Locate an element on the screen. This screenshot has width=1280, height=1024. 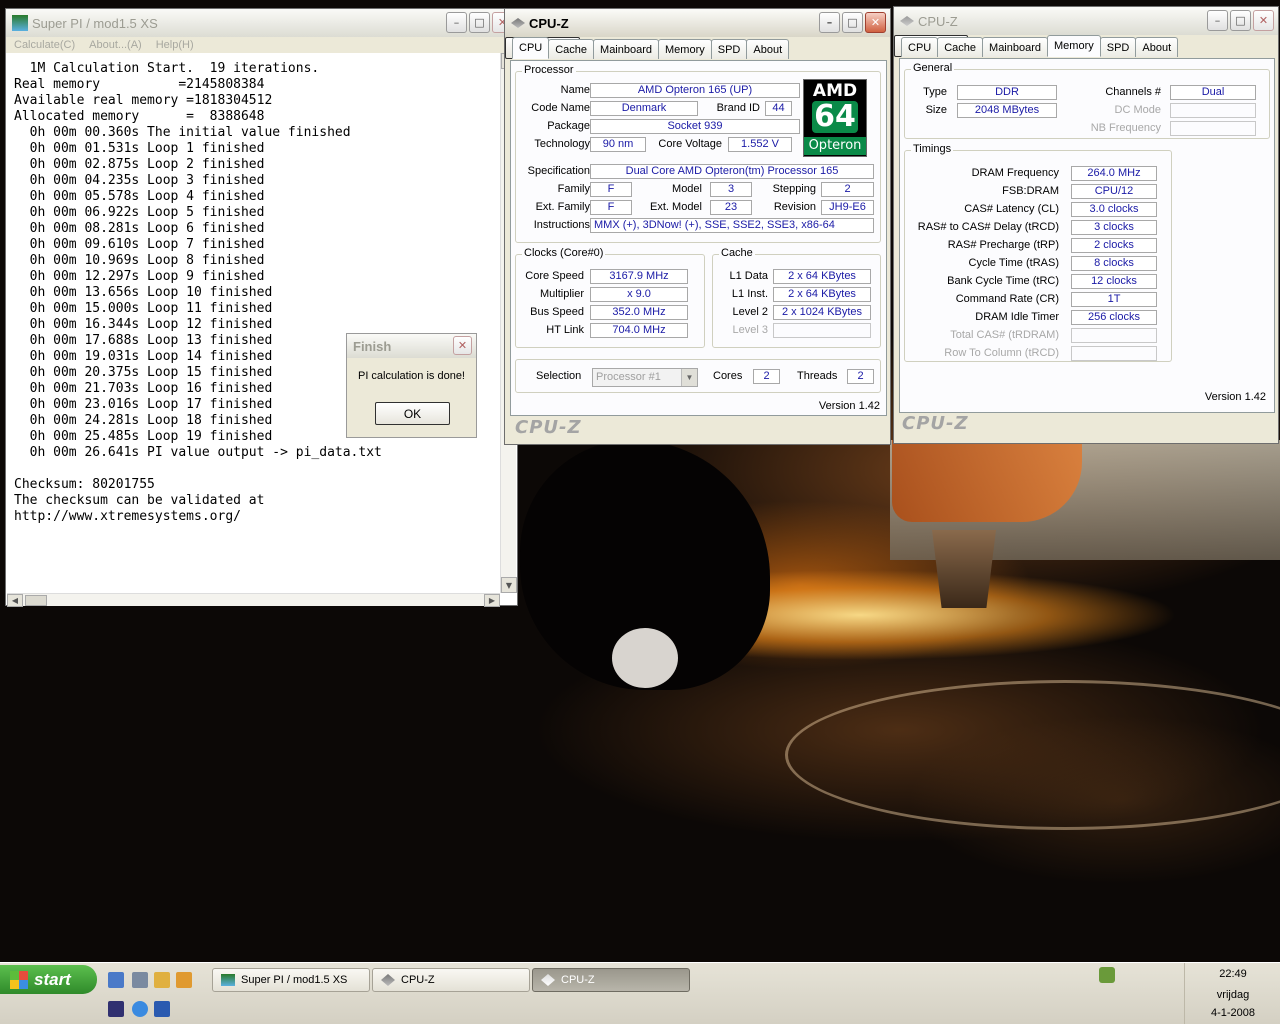
dc-mode-value is located at coordinates (1213, 110).